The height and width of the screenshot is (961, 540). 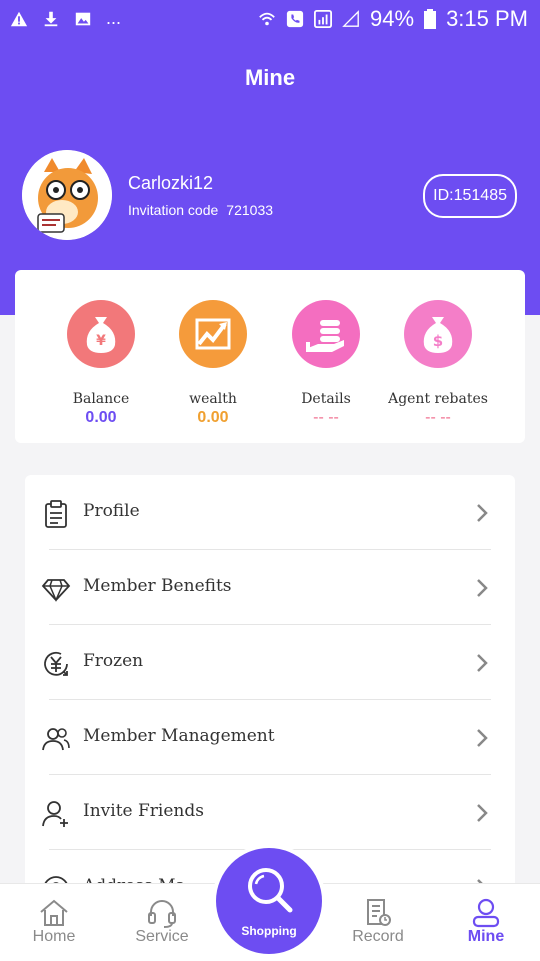 What do you see at coordinates (379, 912) in the screenshot?
I see `record-icon` at bounding box center [379, 912].